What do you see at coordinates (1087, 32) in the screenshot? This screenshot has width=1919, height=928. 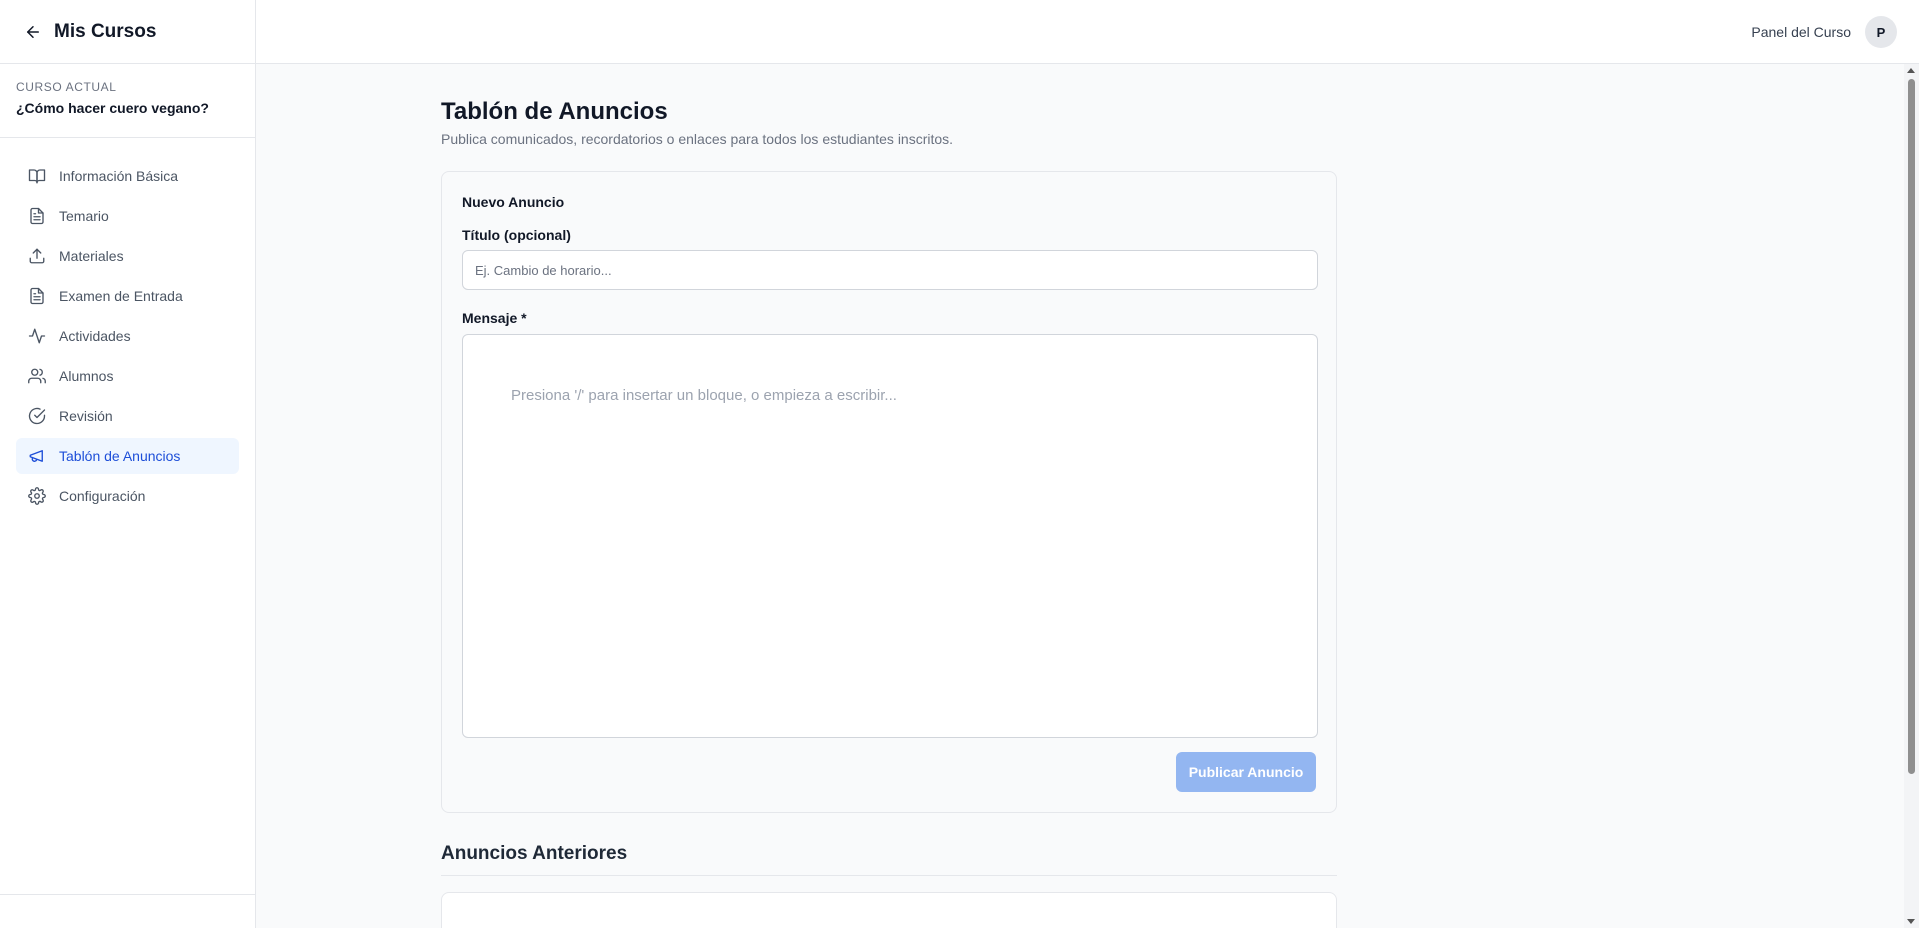 I see `top-bar: Panel del Curso P` at bounding box center [1087, 32].